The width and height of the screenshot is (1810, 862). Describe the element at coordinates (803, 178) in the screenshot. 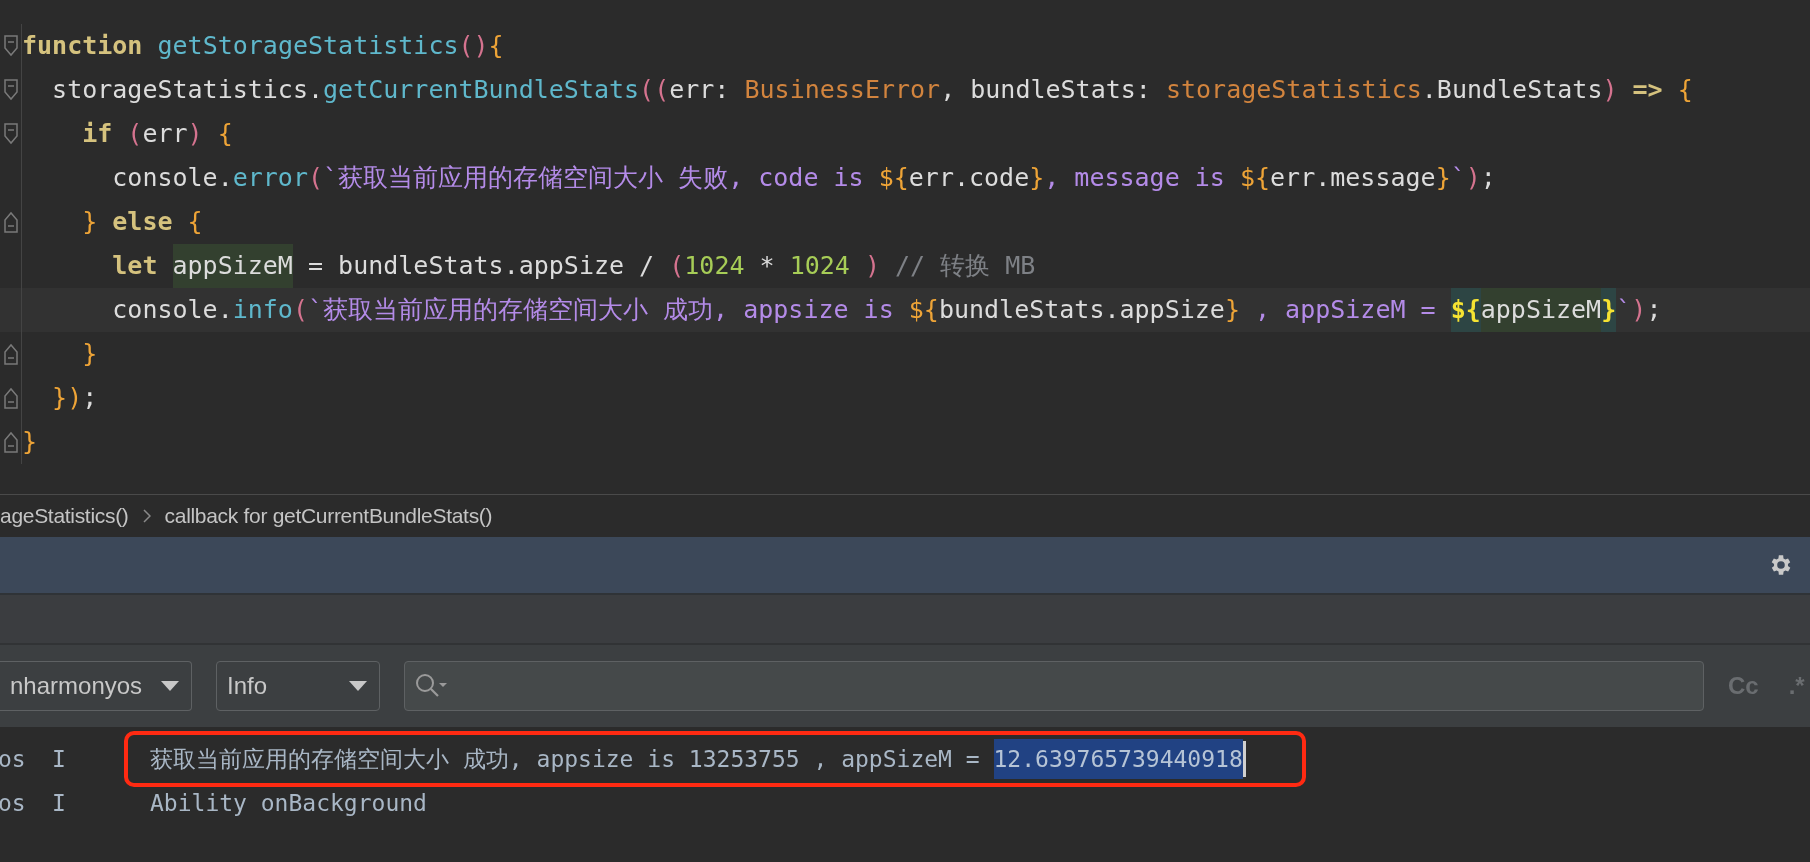

I see `code-line: console.error(`获取当前应用的存储空间大小 失败, code is ${err.code}, message is ${err.message}`);` at that location.